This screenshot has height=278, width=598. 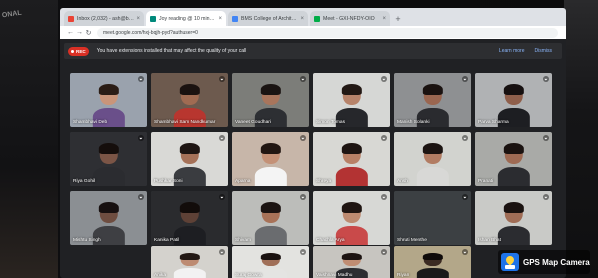 I want to click on watermark-label: GPS Map Camera, so click(x=556, y=262).